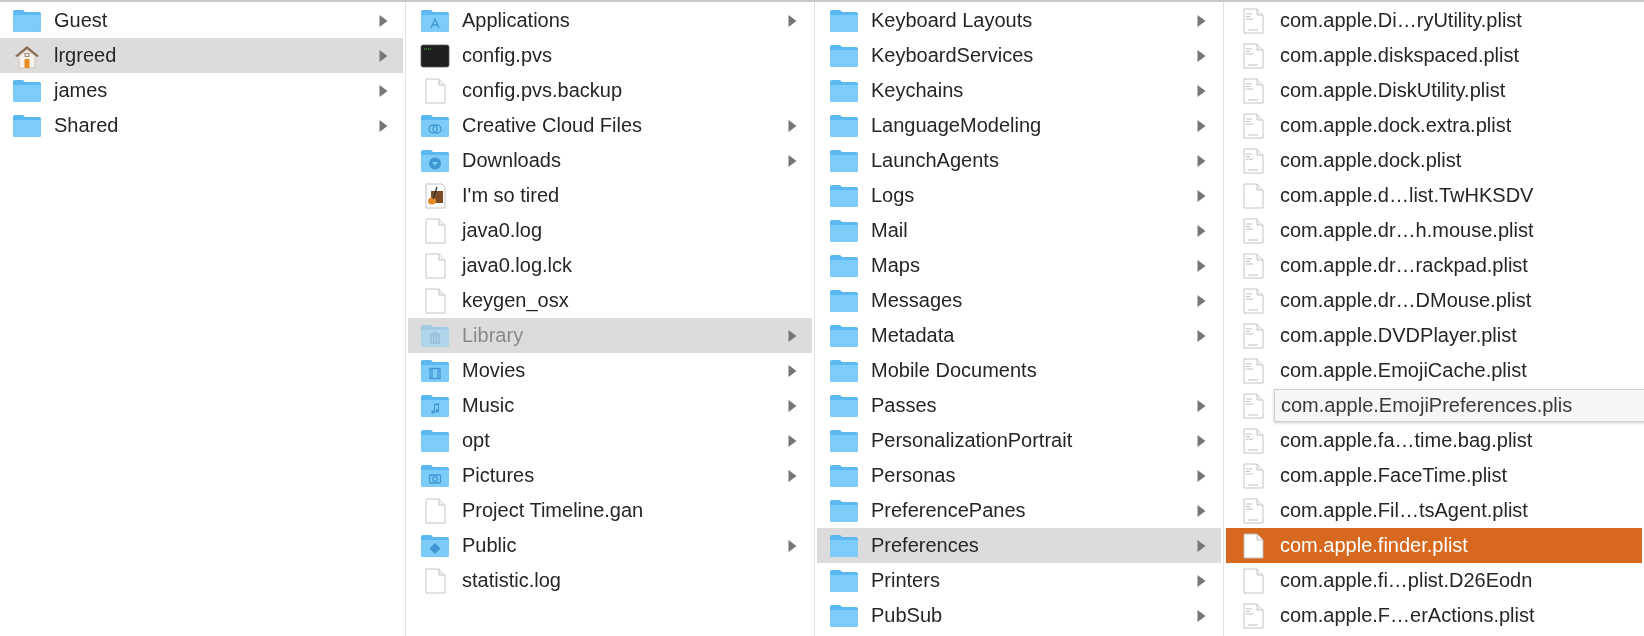 The width and height of the screenshot is (1644, 636). I want to click on file-name: Metadata, so click(913, 335).